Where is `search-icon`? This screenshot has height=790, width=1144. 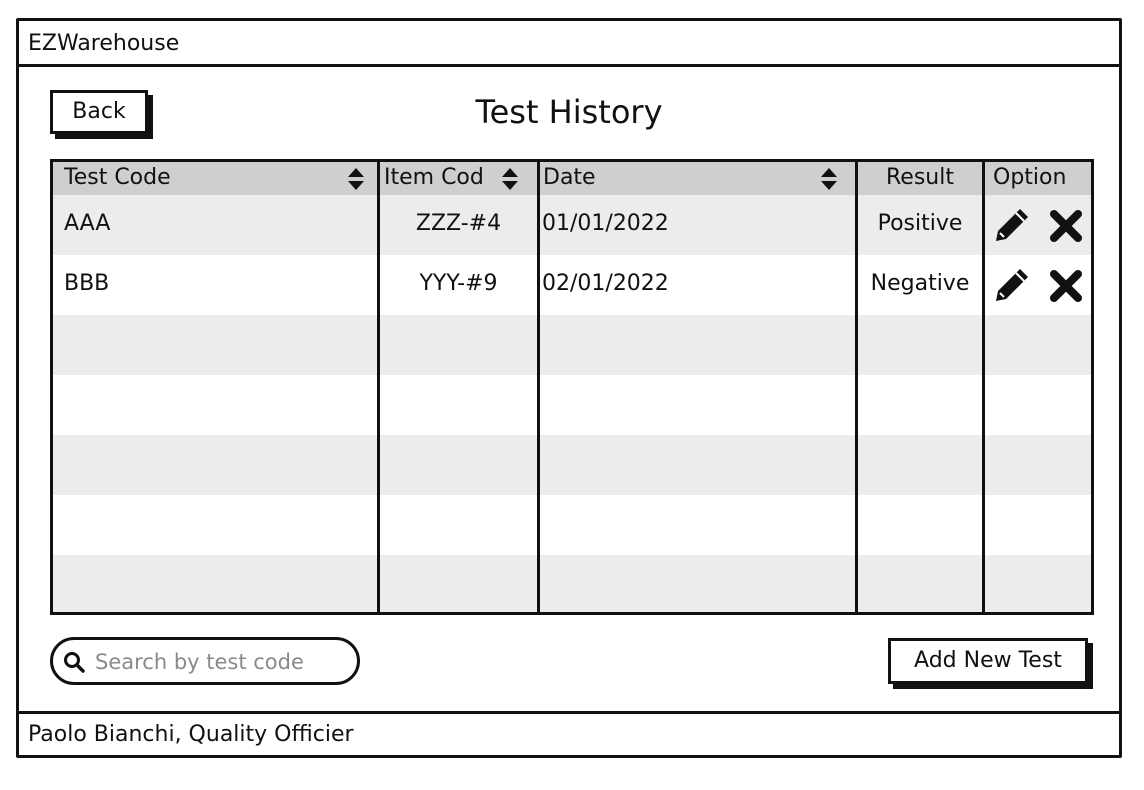
search-icon is located at coordinates (74, 662).